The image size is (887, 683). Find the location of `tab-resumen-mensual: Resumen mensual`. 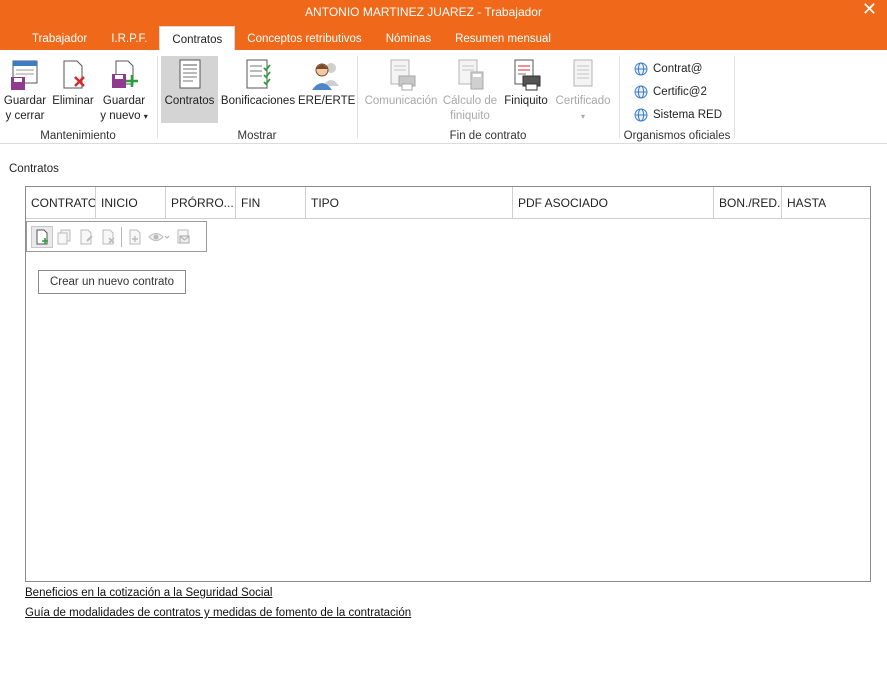

tab-resumen-mensual: Resumen mensual is located at coordinates (503, 38).